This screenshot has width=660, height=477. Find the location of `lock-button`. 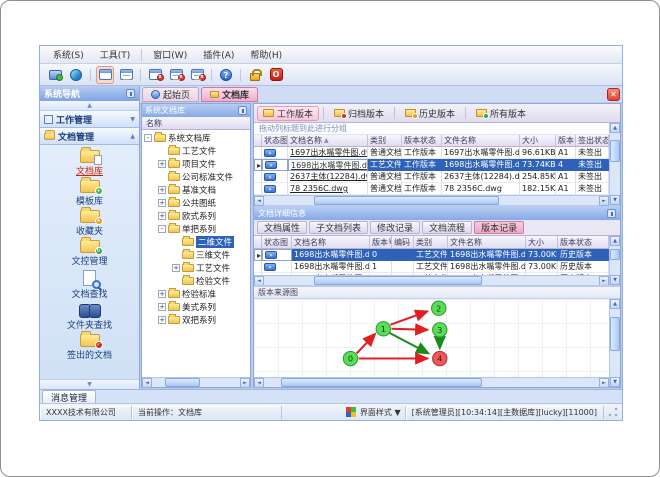

lock-button is located at coordinates (255, 75).